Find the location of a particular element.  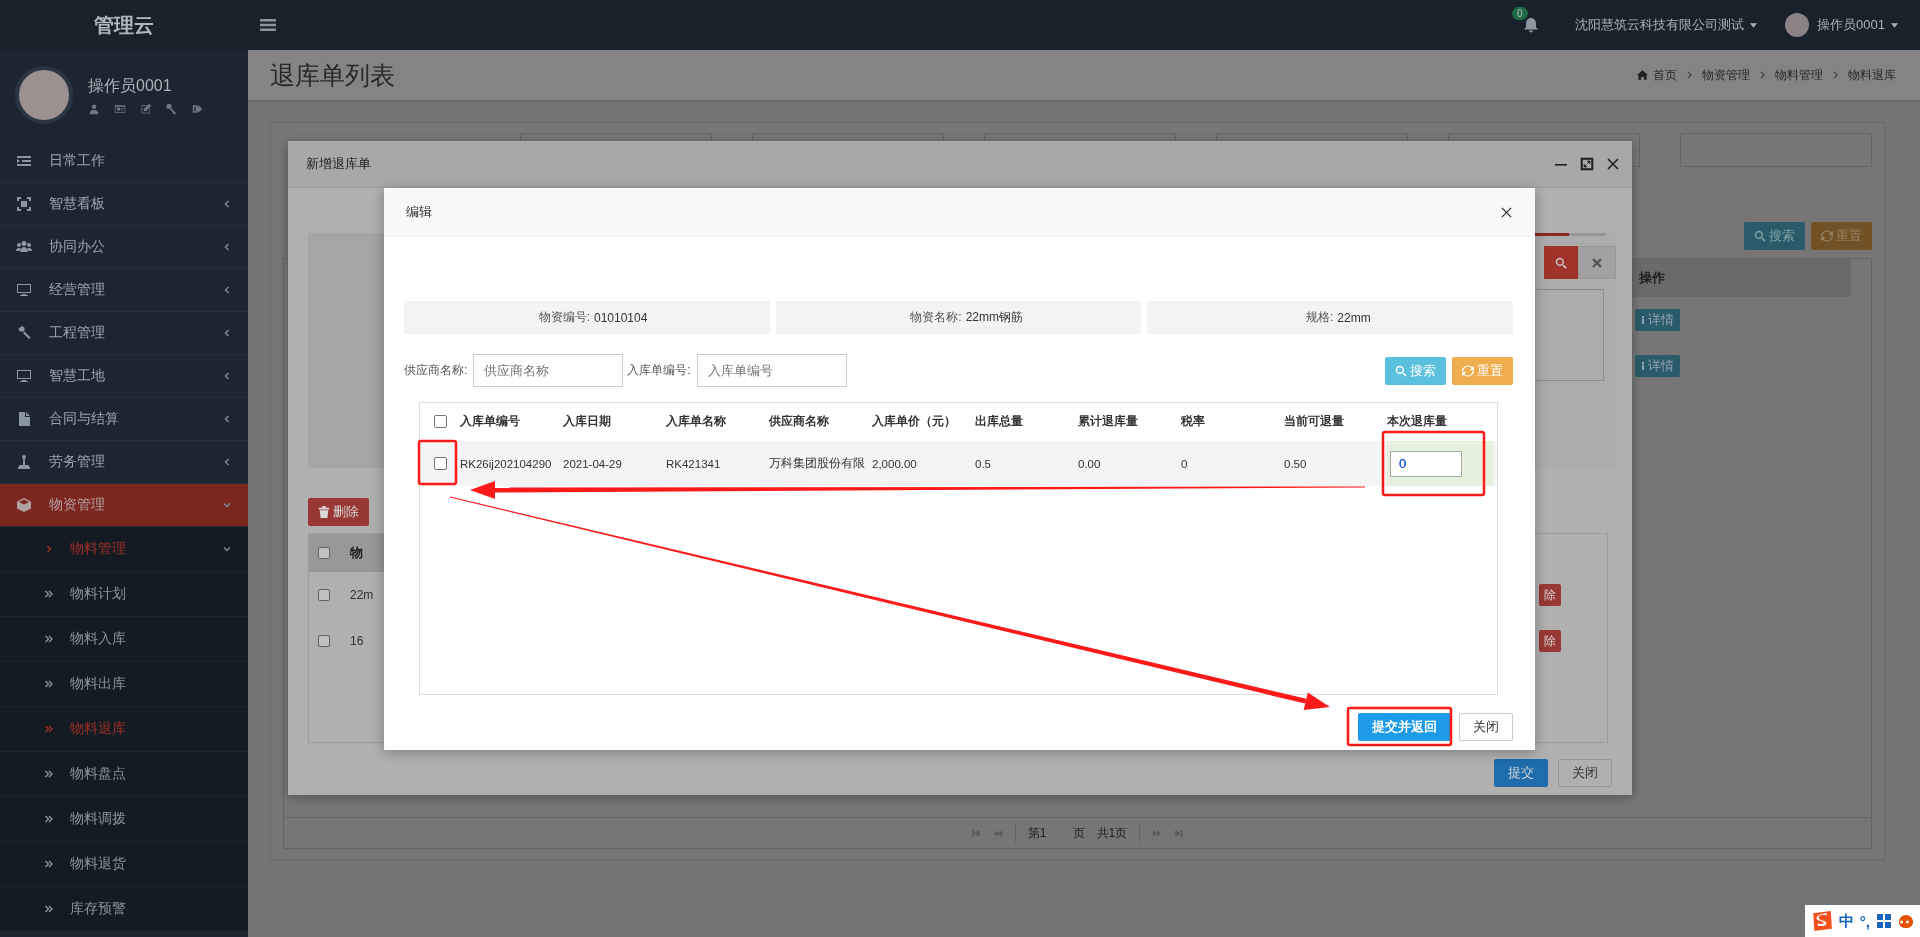

field-label: 规格: is located at coordinates (1319, 317).